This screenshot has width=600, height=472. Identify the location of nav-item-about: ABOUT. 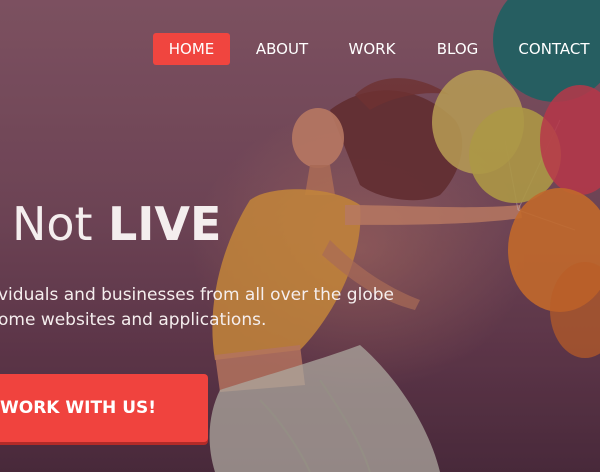
(282, 49).